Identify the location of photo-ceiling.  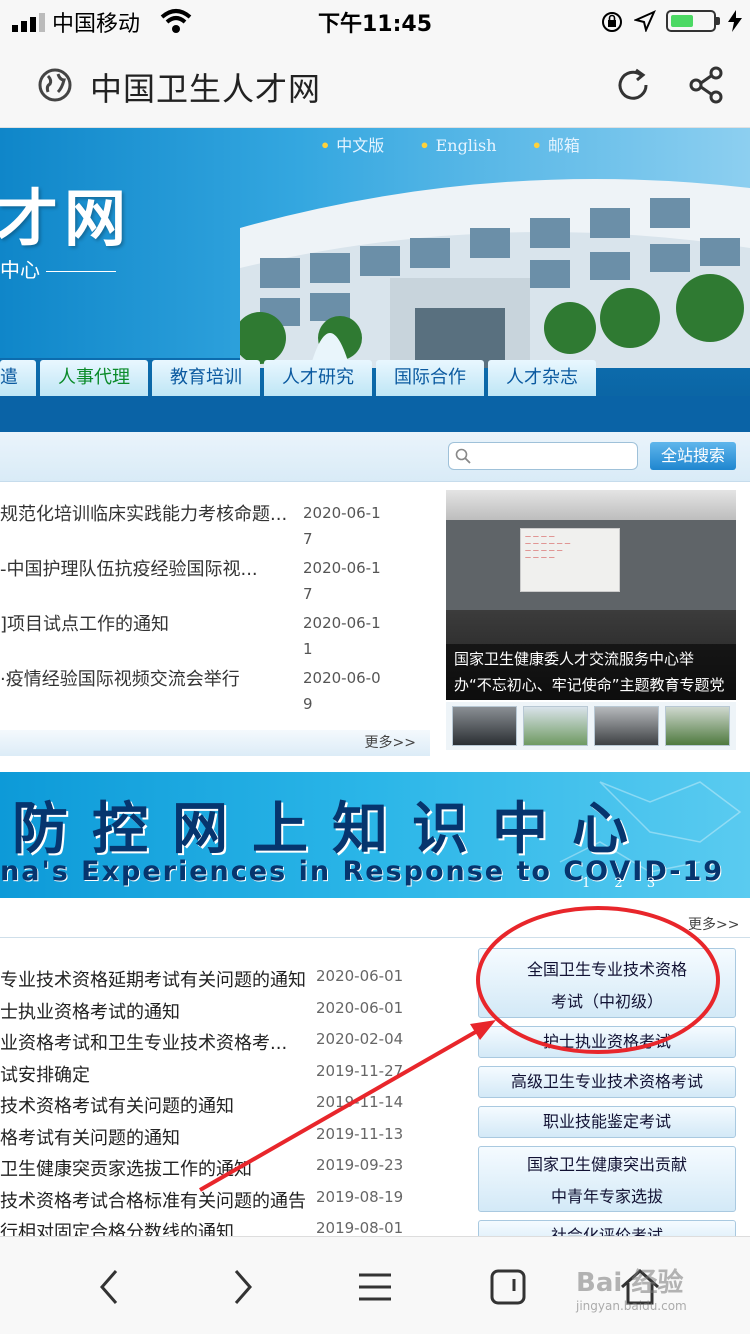
(591, 505).